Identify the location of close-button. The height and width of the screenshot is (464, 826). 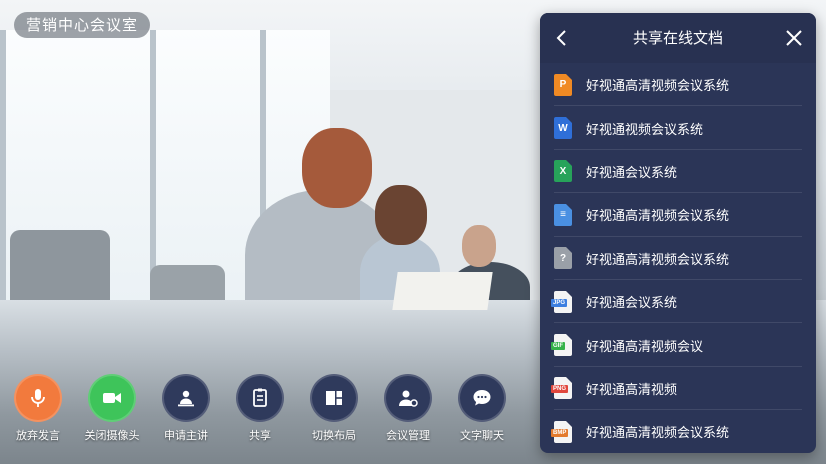
(794, 38).